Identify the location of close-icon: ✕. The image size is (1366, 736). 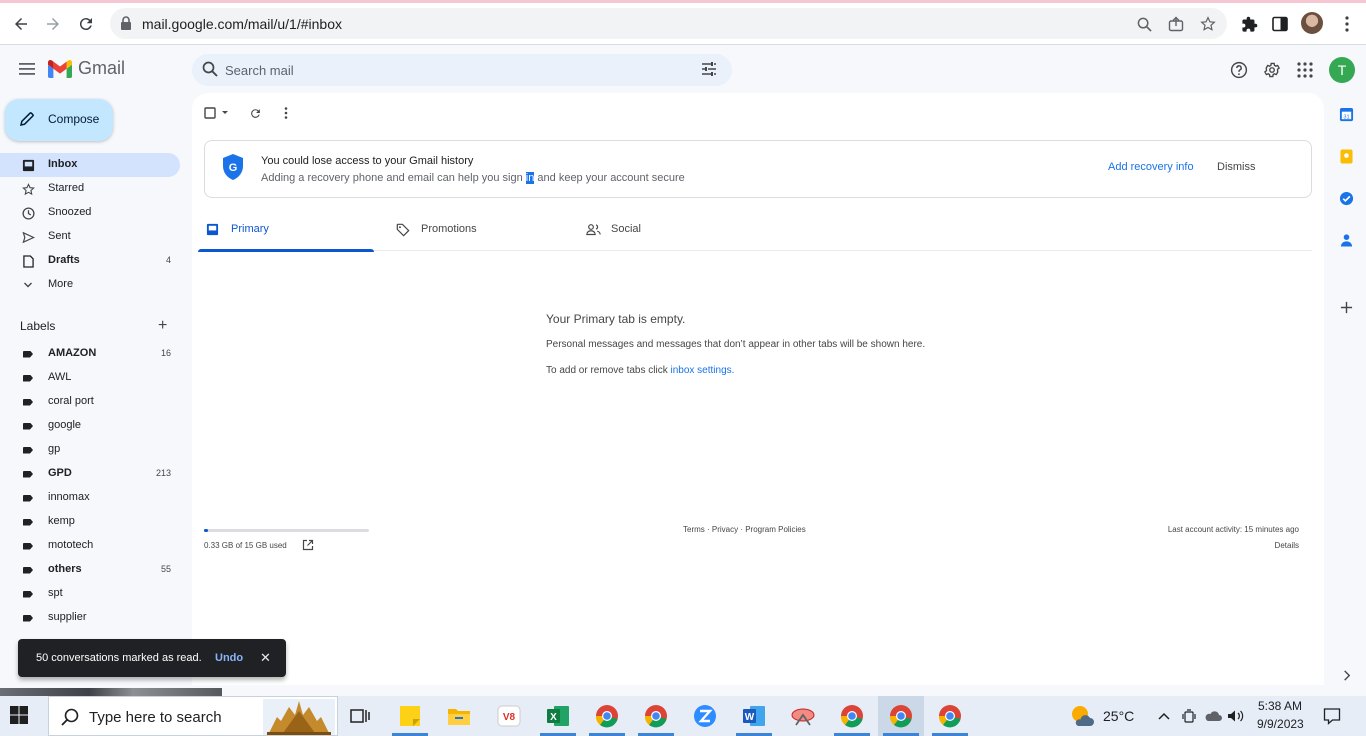
(265, 658).